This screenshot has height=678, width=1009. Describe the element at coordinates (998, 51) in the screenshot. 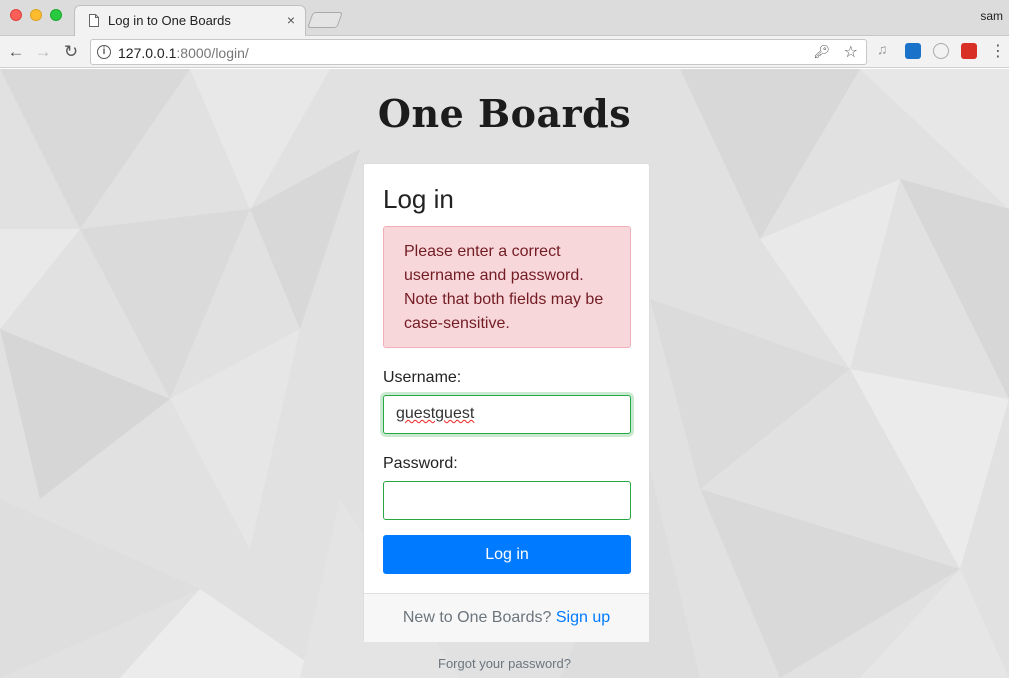

I see `browser-menu-icon: ⋮` at that location.